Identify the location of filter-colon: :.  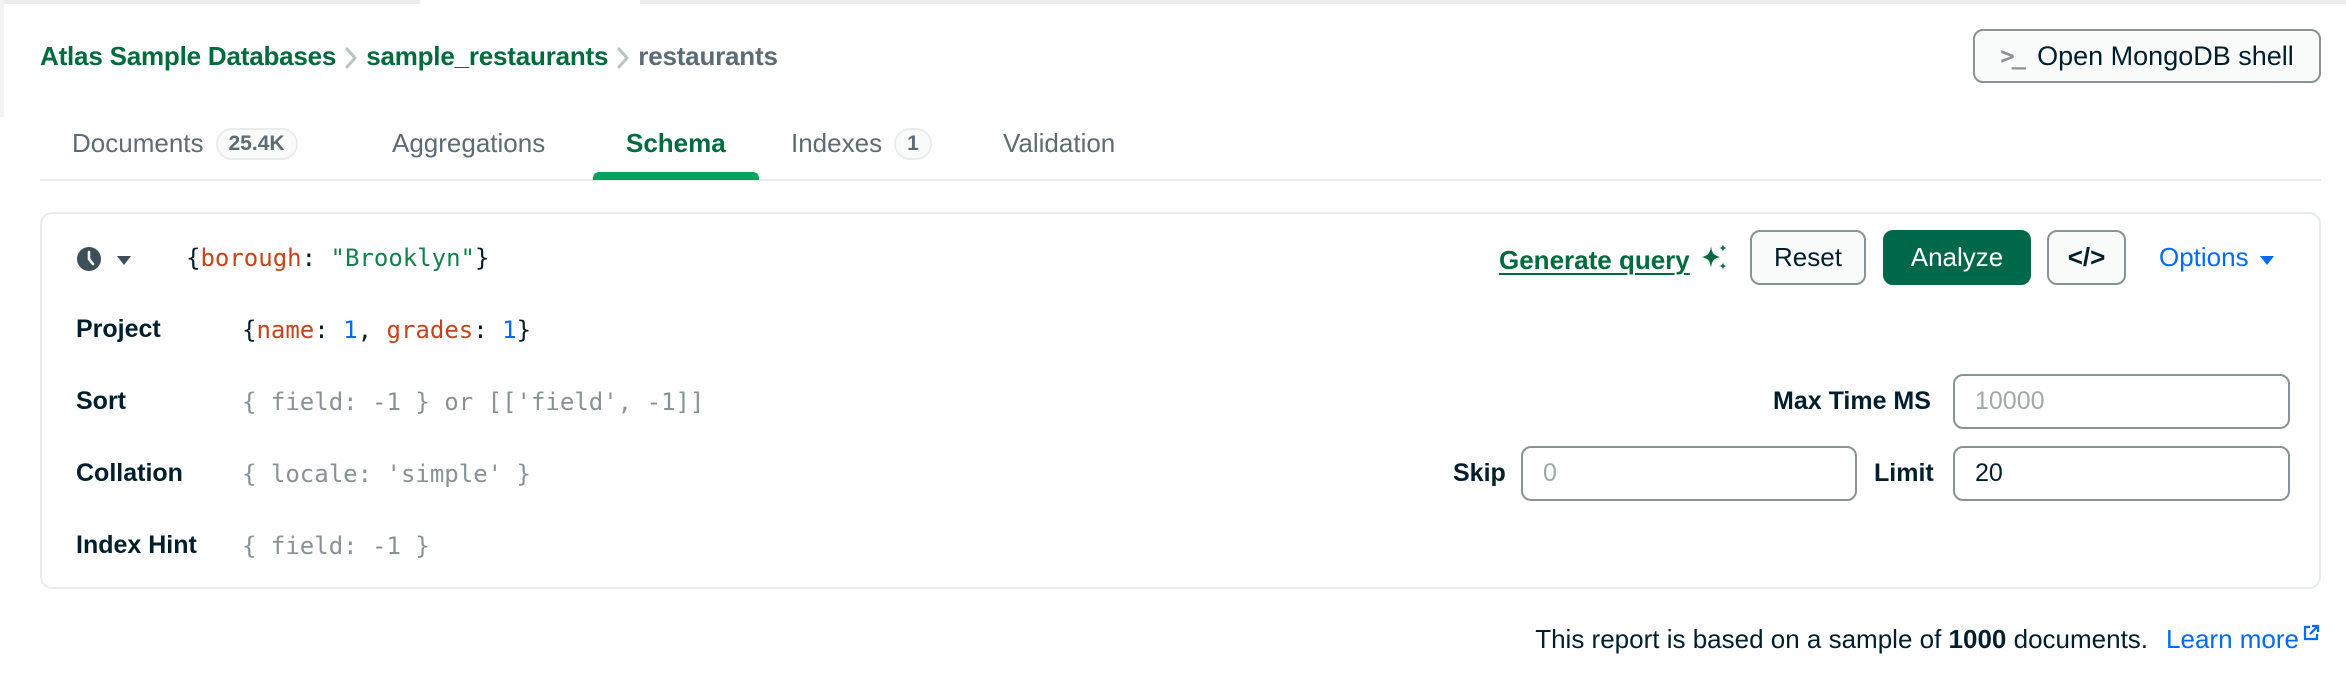
(316, 258).